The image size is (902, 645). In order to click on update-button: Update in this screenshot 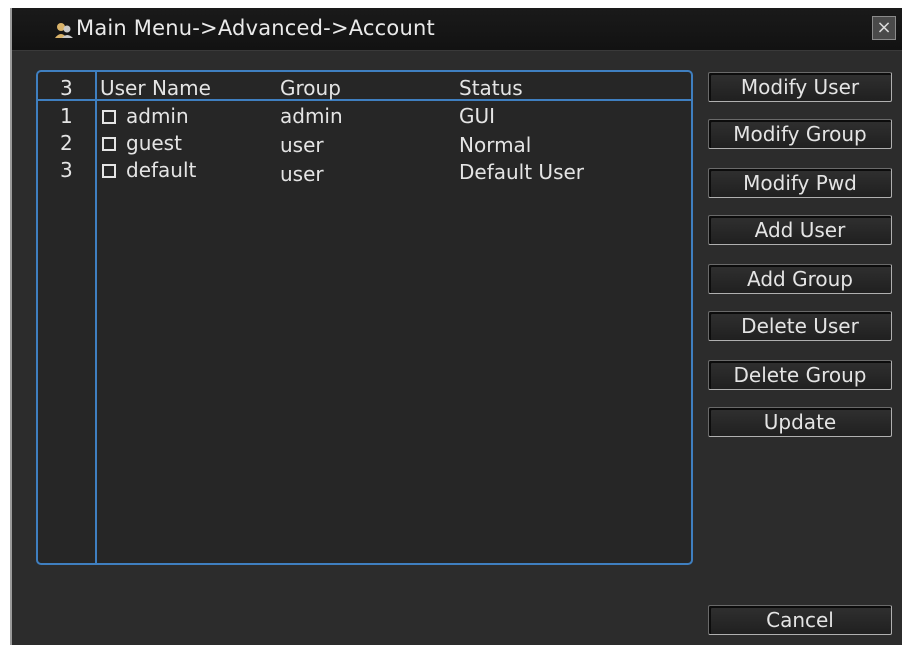, I will do `click(800, 422)`.